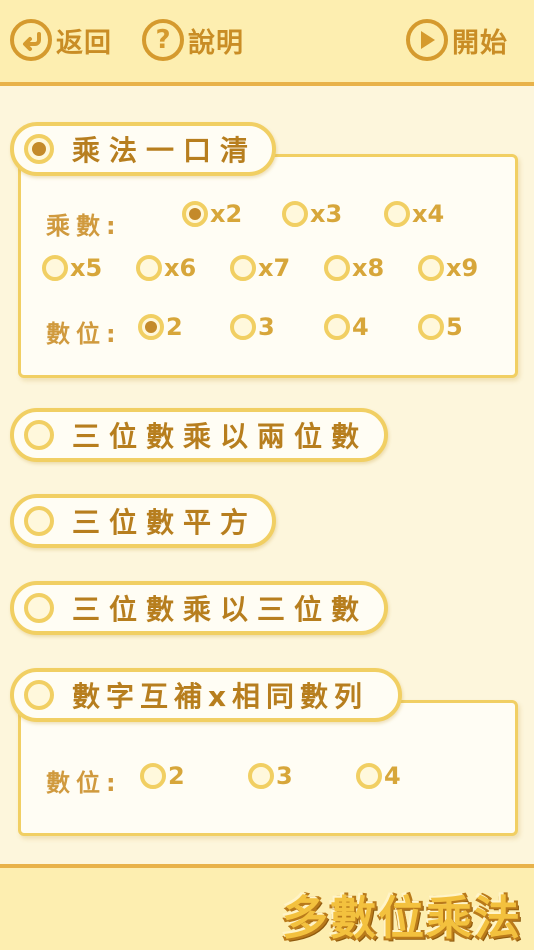  What do you see at coordinates (397, 214) in the screenshot?
I see `multiplier-radio-x4` at bounding box center [397, 214].